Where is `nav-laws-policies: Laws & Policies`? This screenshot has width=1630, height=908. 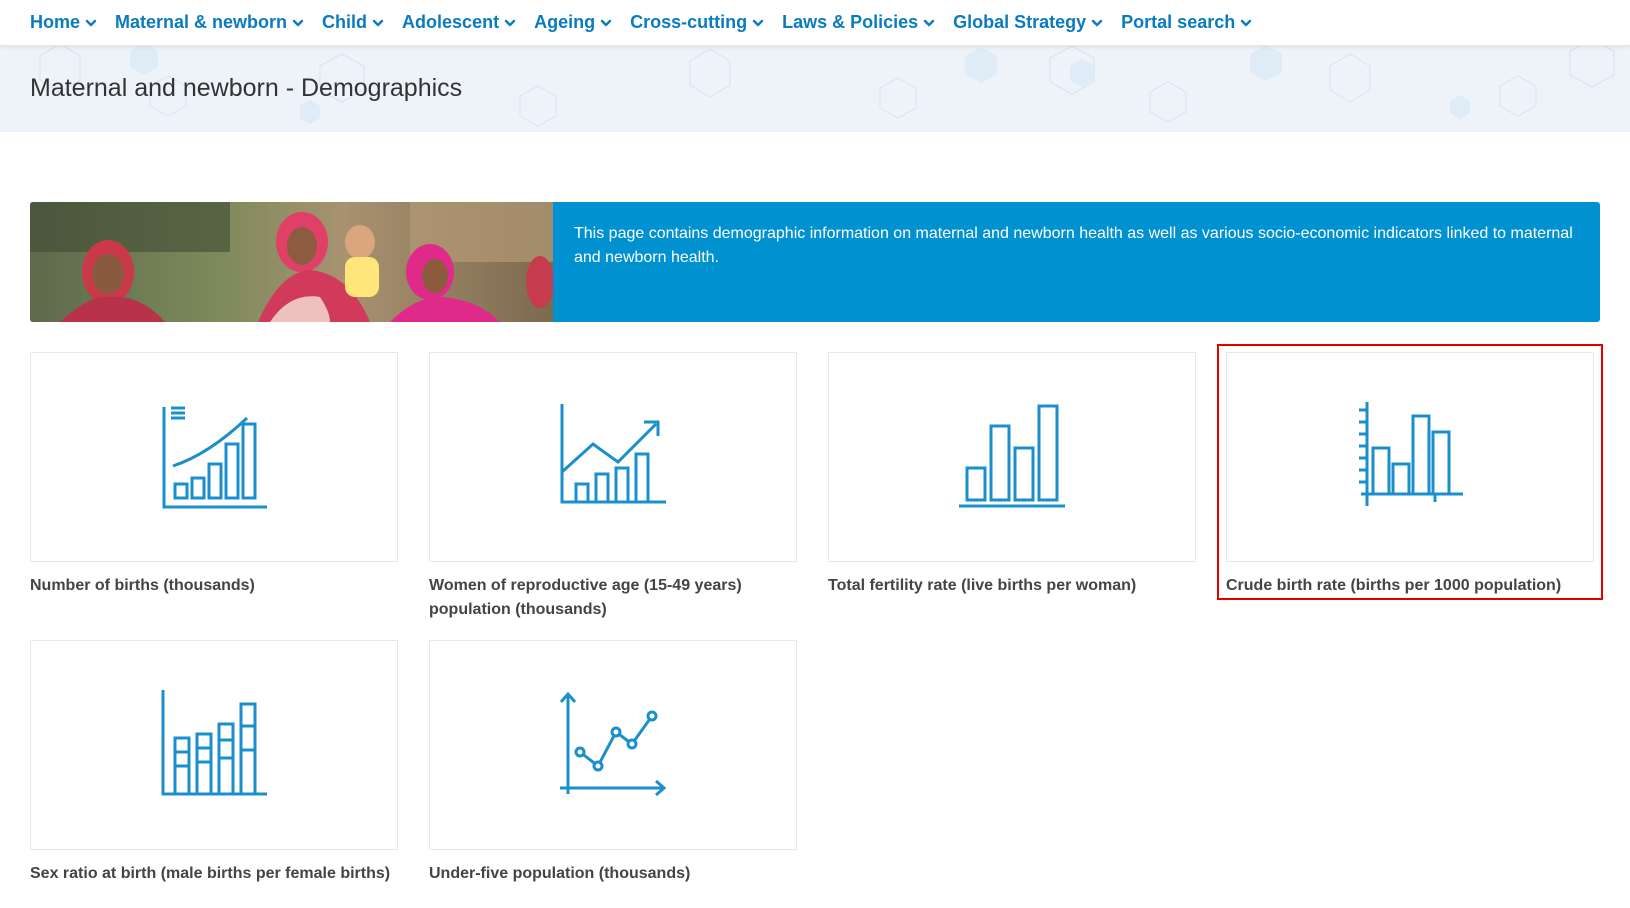 nav-laws-policies: Laws & Policies is located at coordinates (858, 22).